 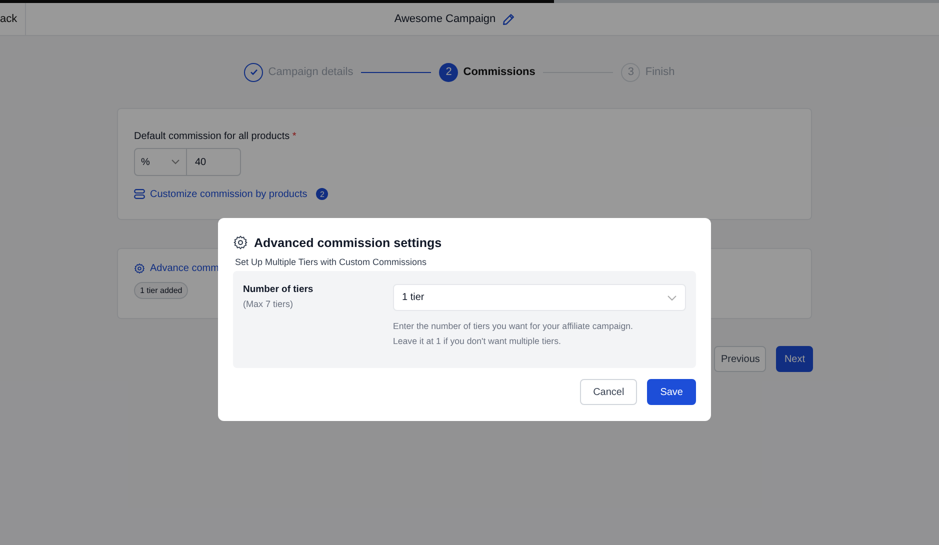 I want to click on previous-button: Previous, so click(x=740, y=359).